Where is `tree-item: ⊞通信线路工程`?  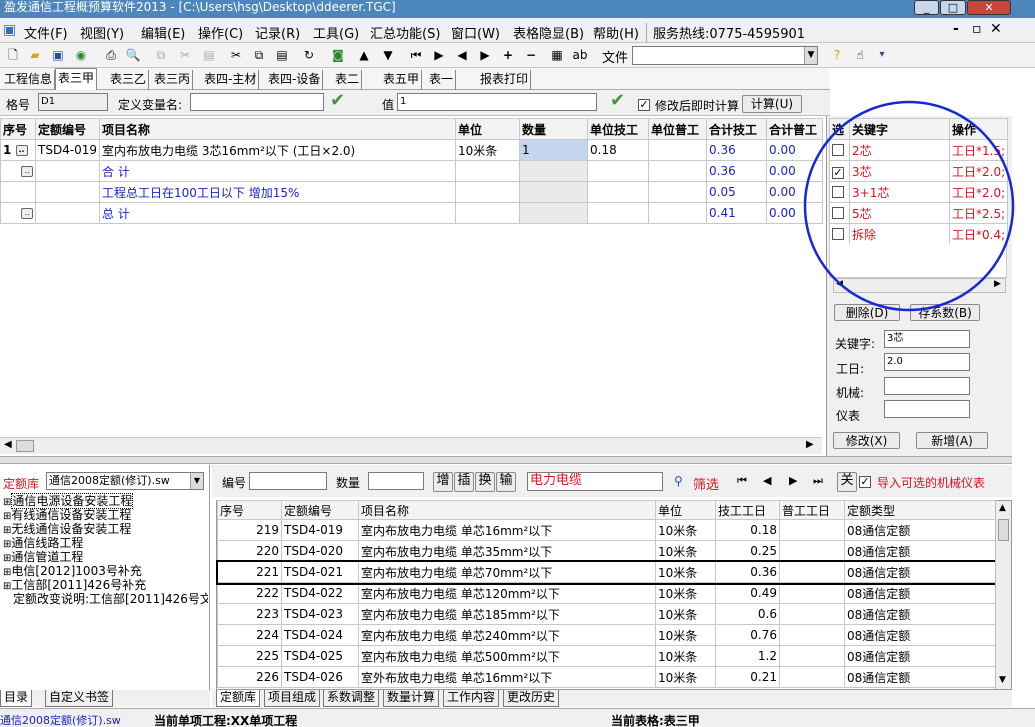 tree-item: ⊞通信线路工程 is located at coordinates (105, 543).